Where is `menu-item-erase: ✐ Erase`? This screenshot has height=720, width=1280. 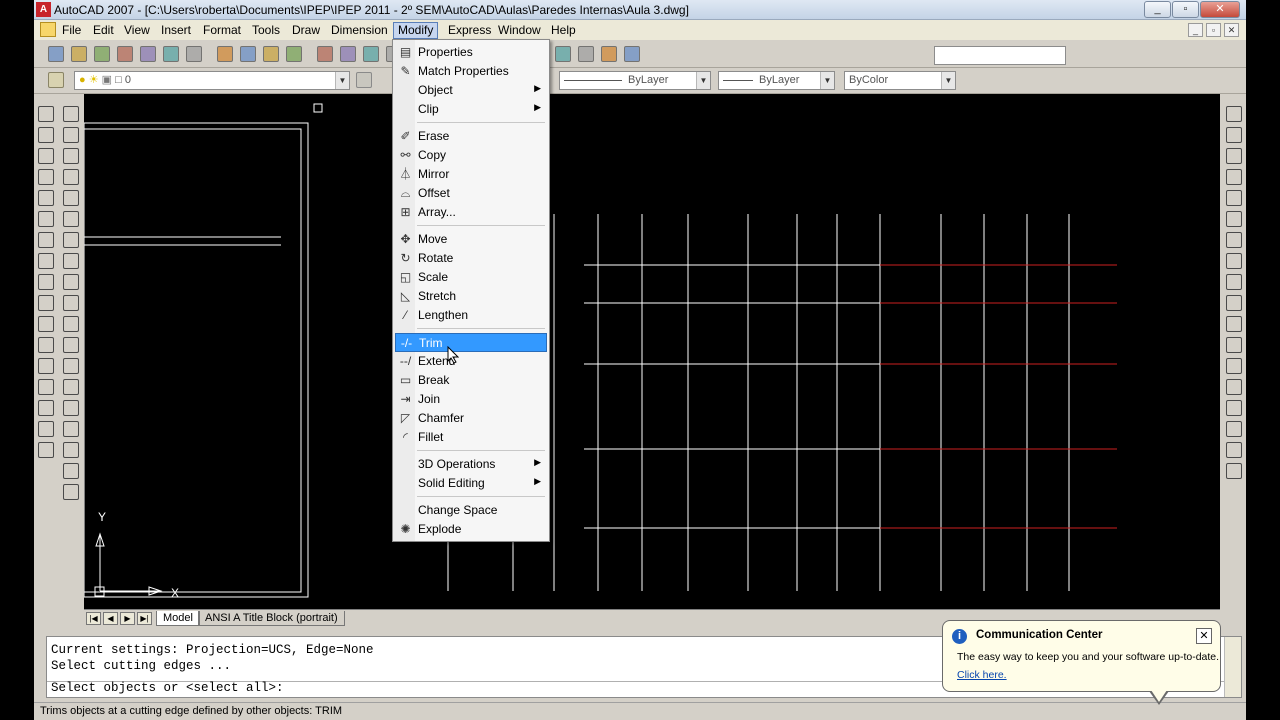
menu-item-erase: ✐ Erase is located at coordinates (471, 136).